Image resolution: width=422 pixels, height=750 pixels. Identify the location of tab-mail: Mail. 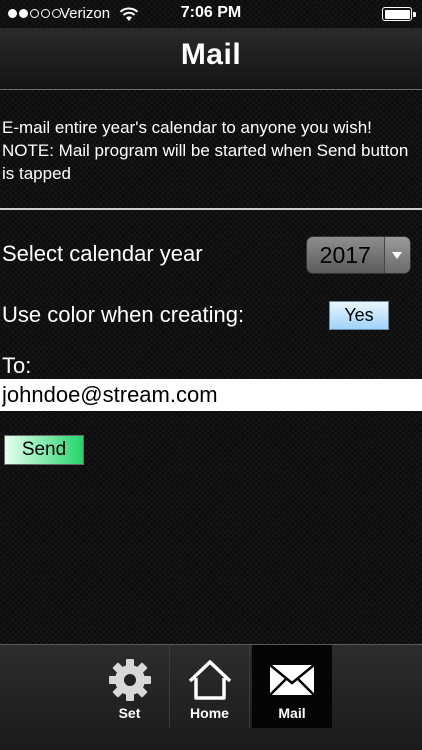
(292, 686).